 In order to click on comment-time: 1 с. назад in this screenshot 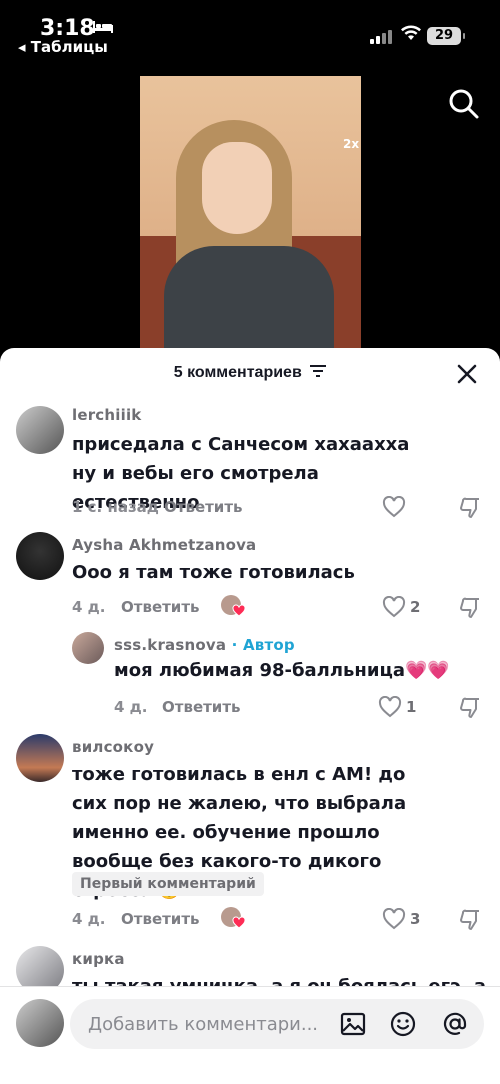, I will do `click(115, 507)`.